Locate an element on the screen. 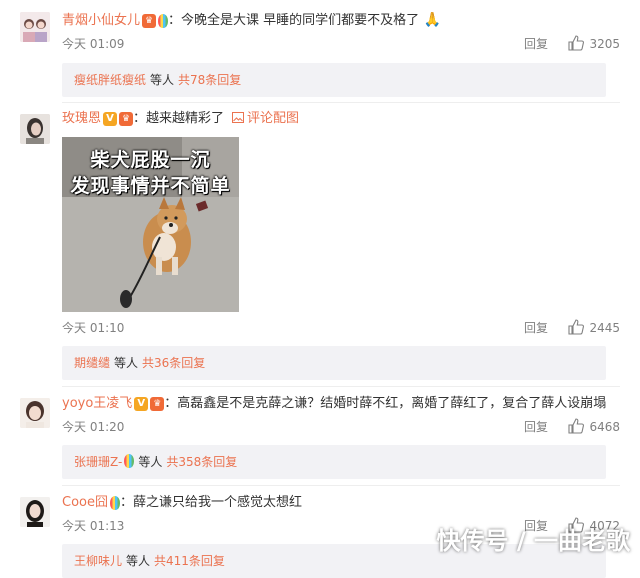 Image resolution: width=640 pixels, height=578 pixels. watermark: 快传号 / 一曲老歌 is located at coordinates (533, 541).